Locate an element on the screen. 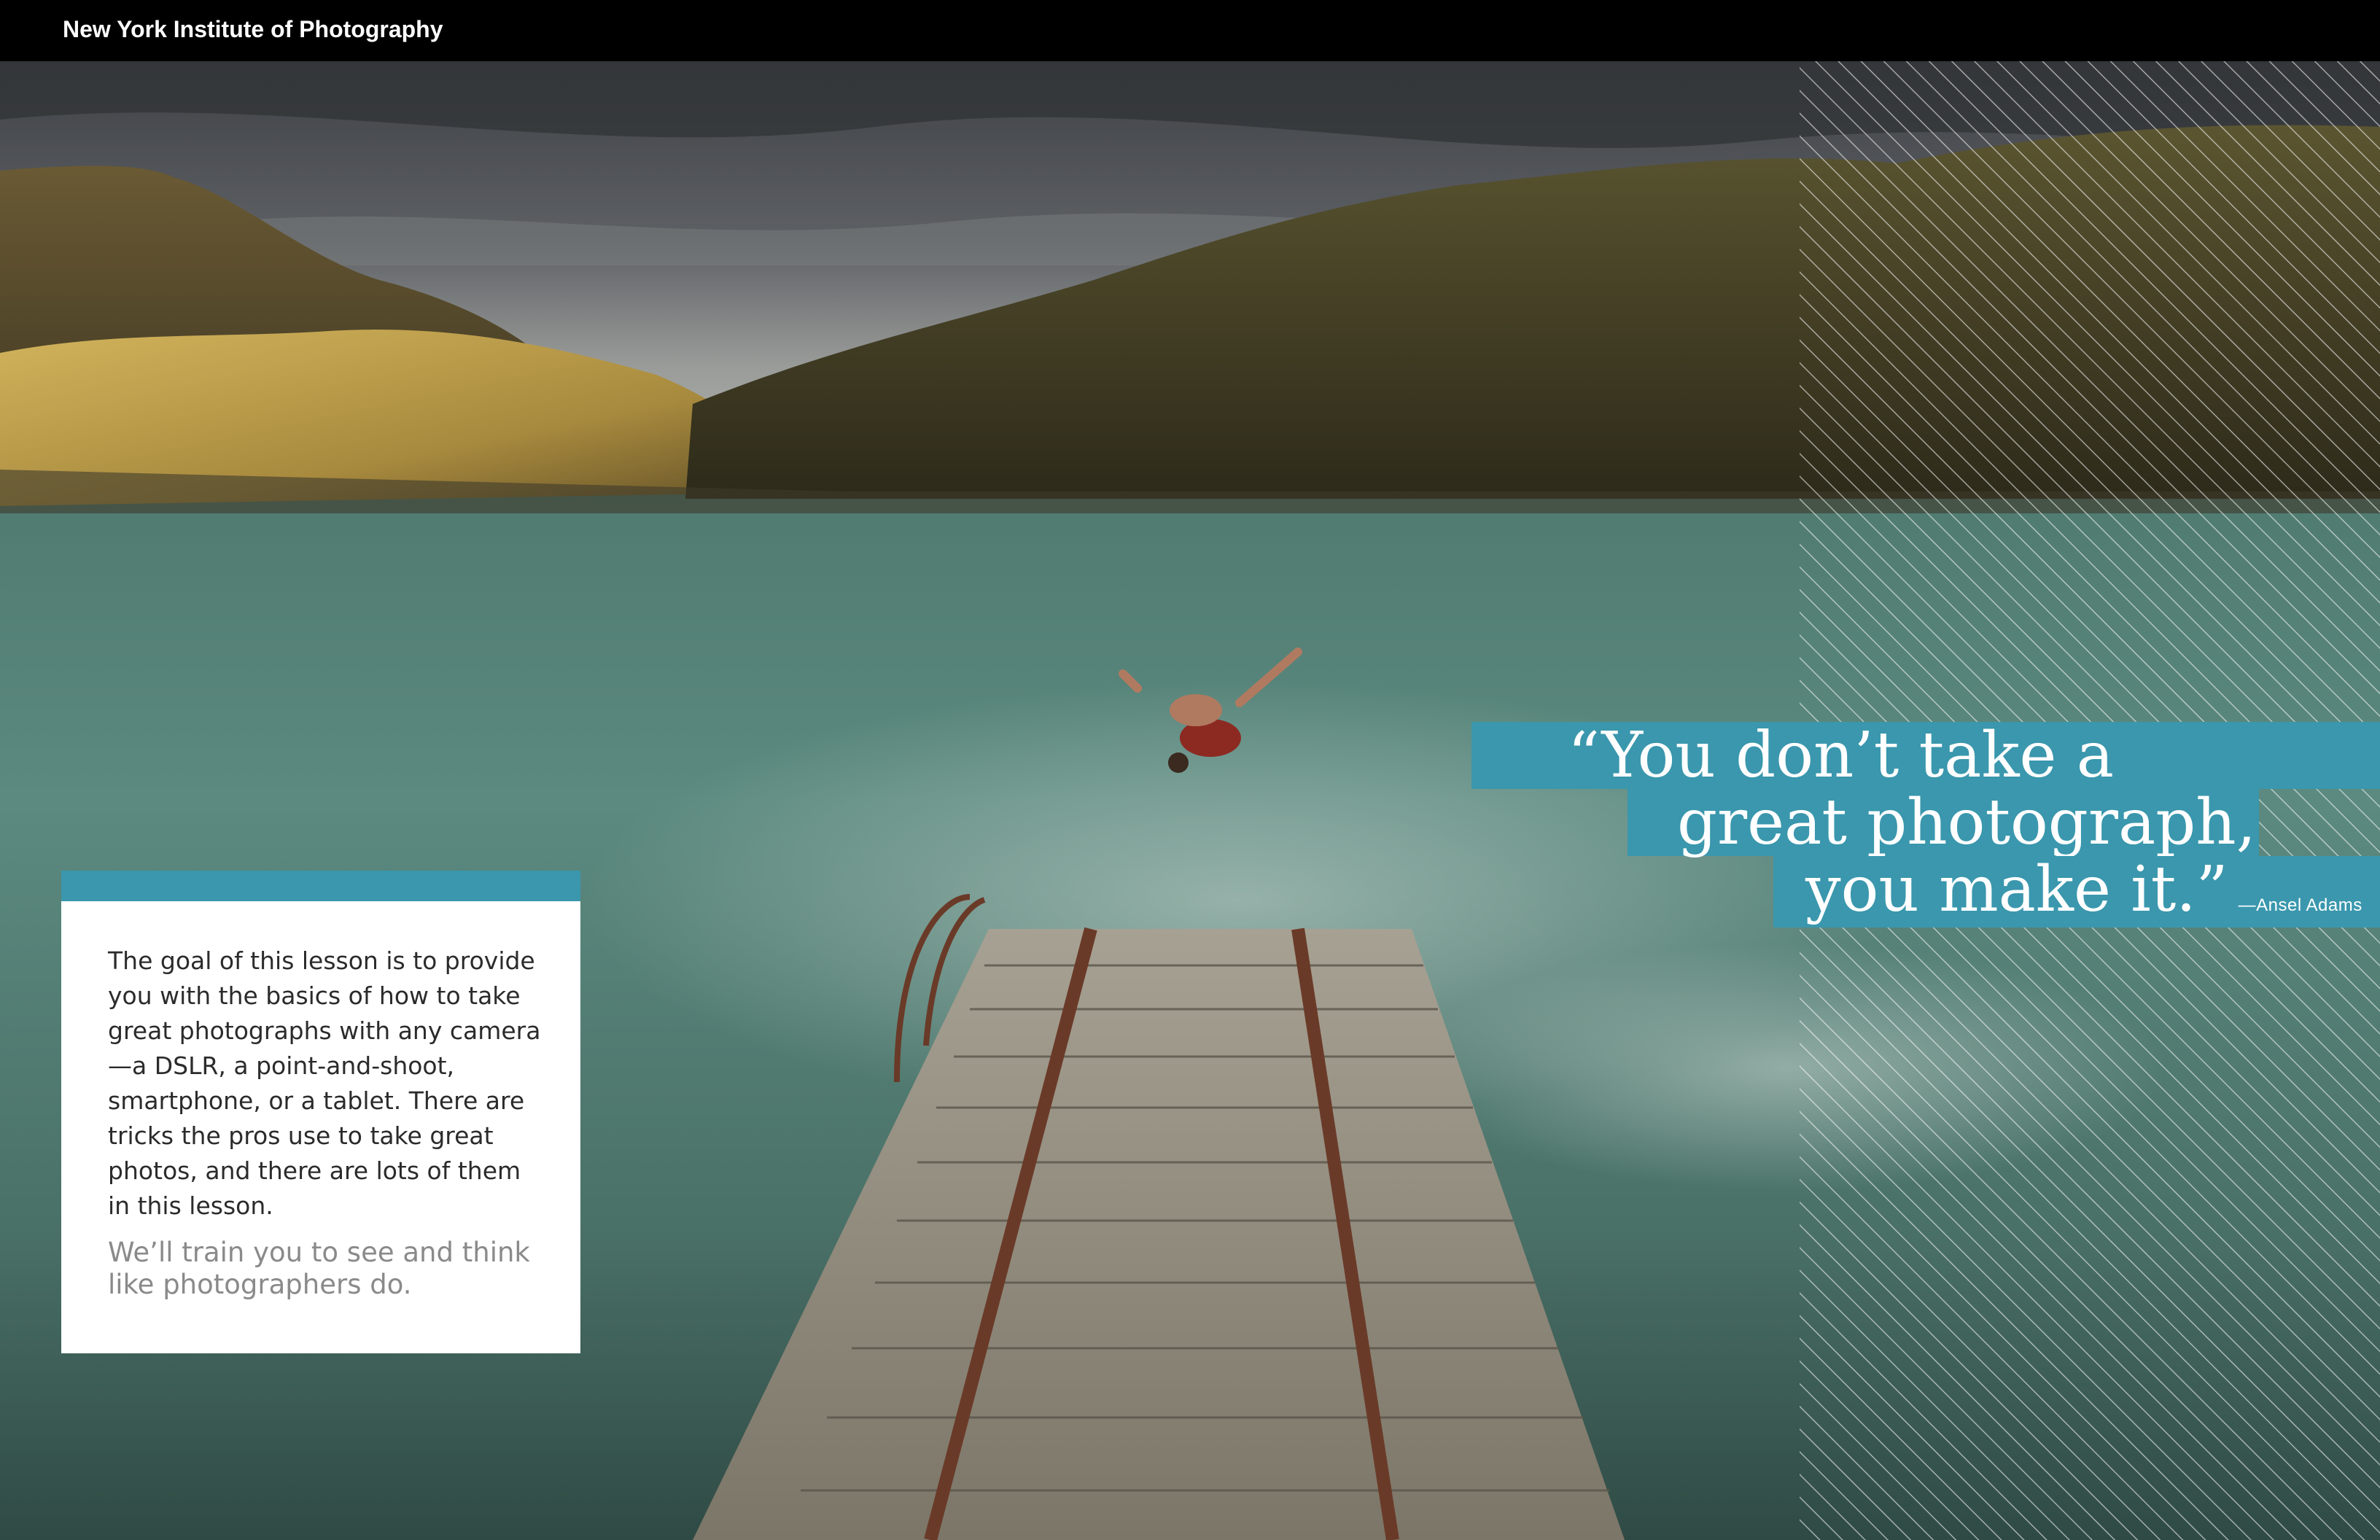 The height and width of the screenshot is (1540, 2380). quote-line-1: “You don’t take a is located at coordinates (1925, 755).